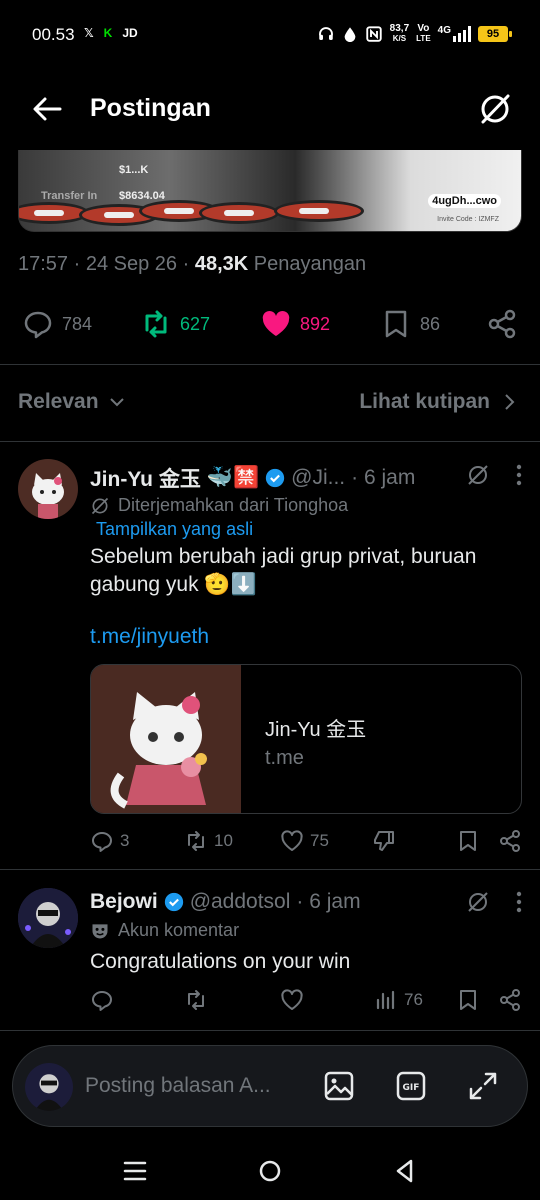  I want to click on expand-icon, so click(483, 1086).